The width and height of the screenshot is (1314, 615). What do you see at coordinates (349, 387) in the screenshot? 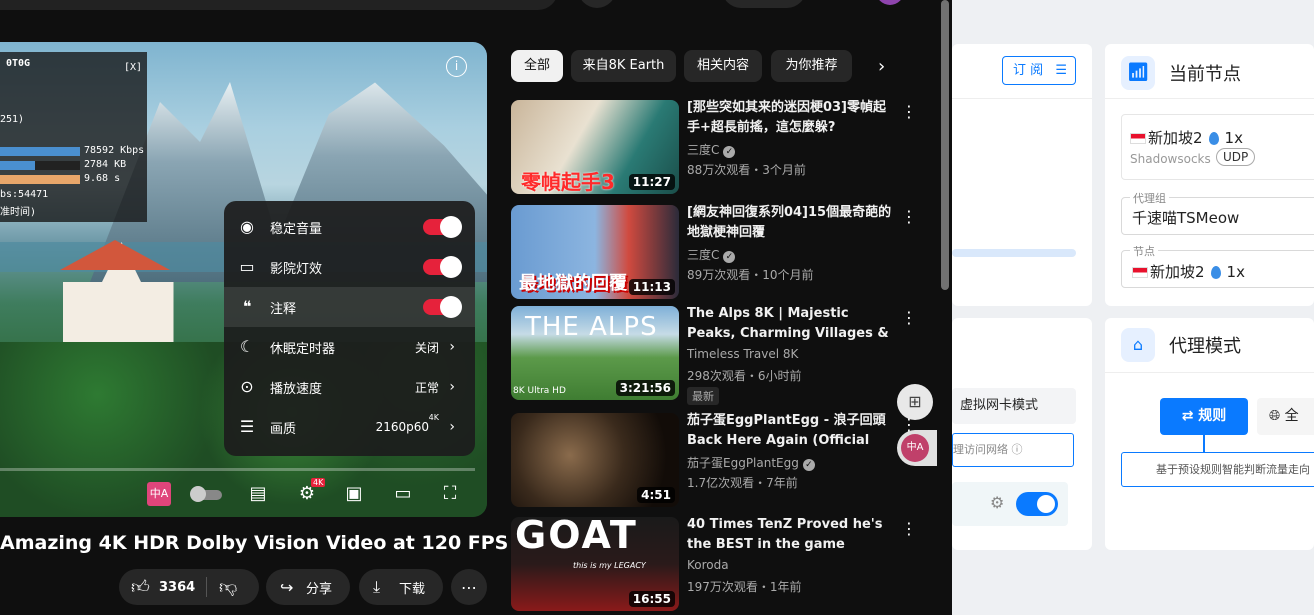
I see `menu-item-playback-speed: ⊙ 播放速度 正常 ›` at bounding box center [349, 387].